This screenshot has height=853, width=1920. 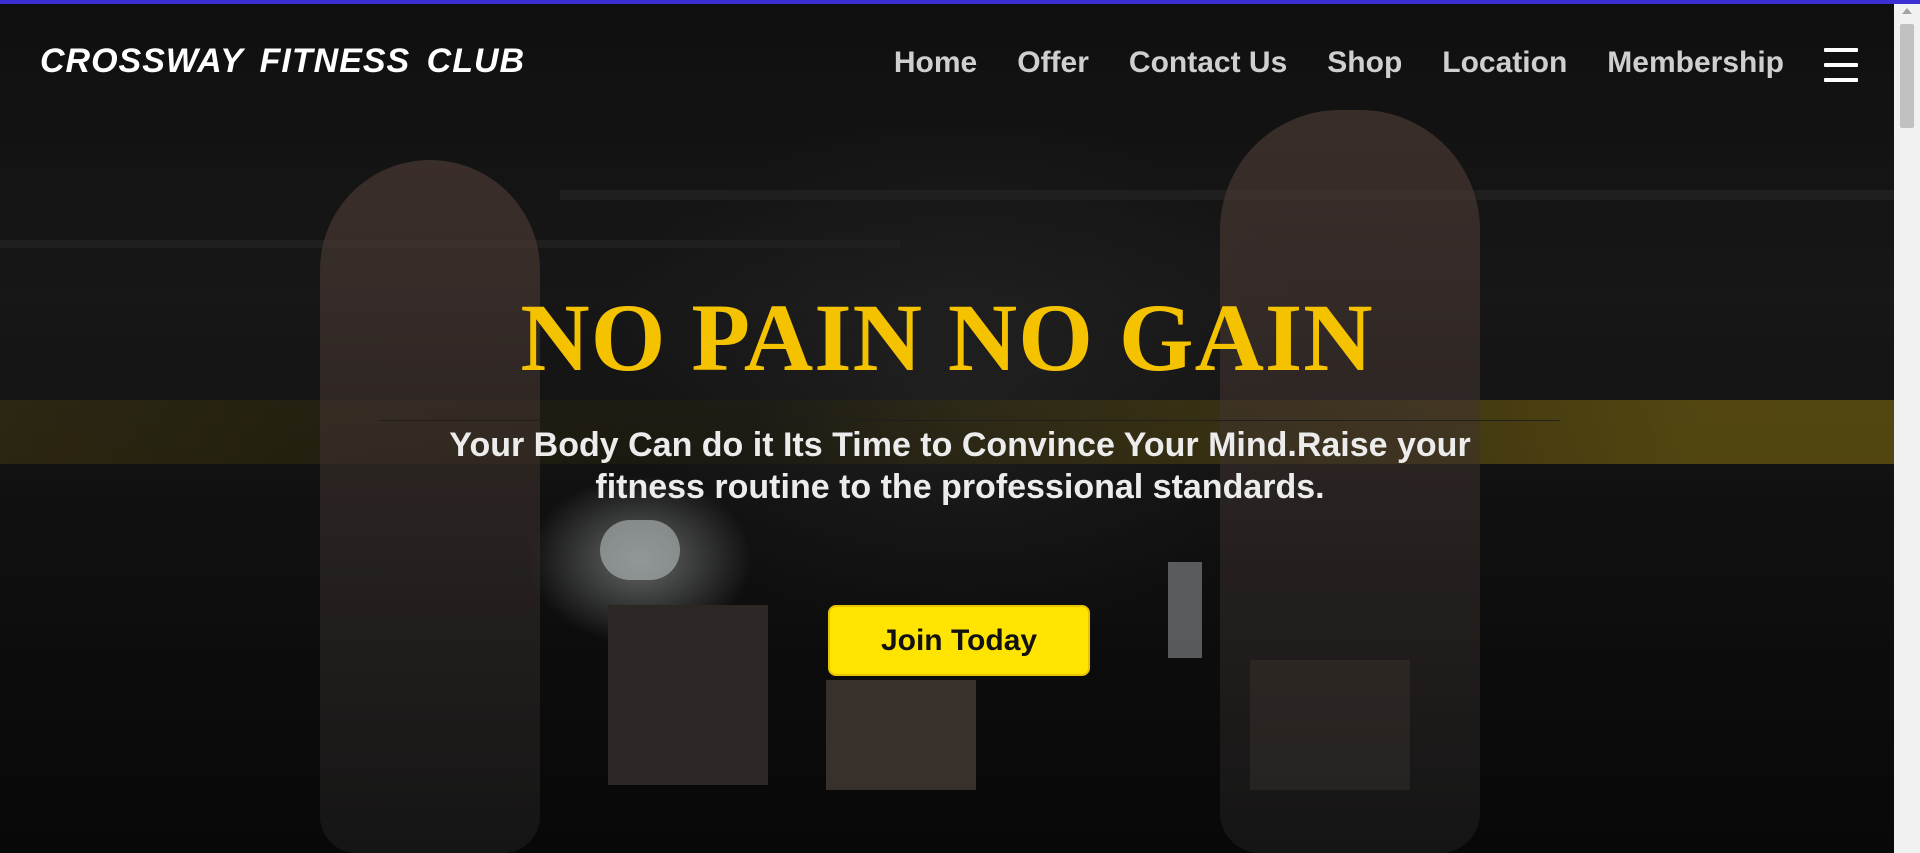 What do you see at coordinates (960, 2) in the screenshot?
I see `top-accent-bar` at bounding box center [960, 2].